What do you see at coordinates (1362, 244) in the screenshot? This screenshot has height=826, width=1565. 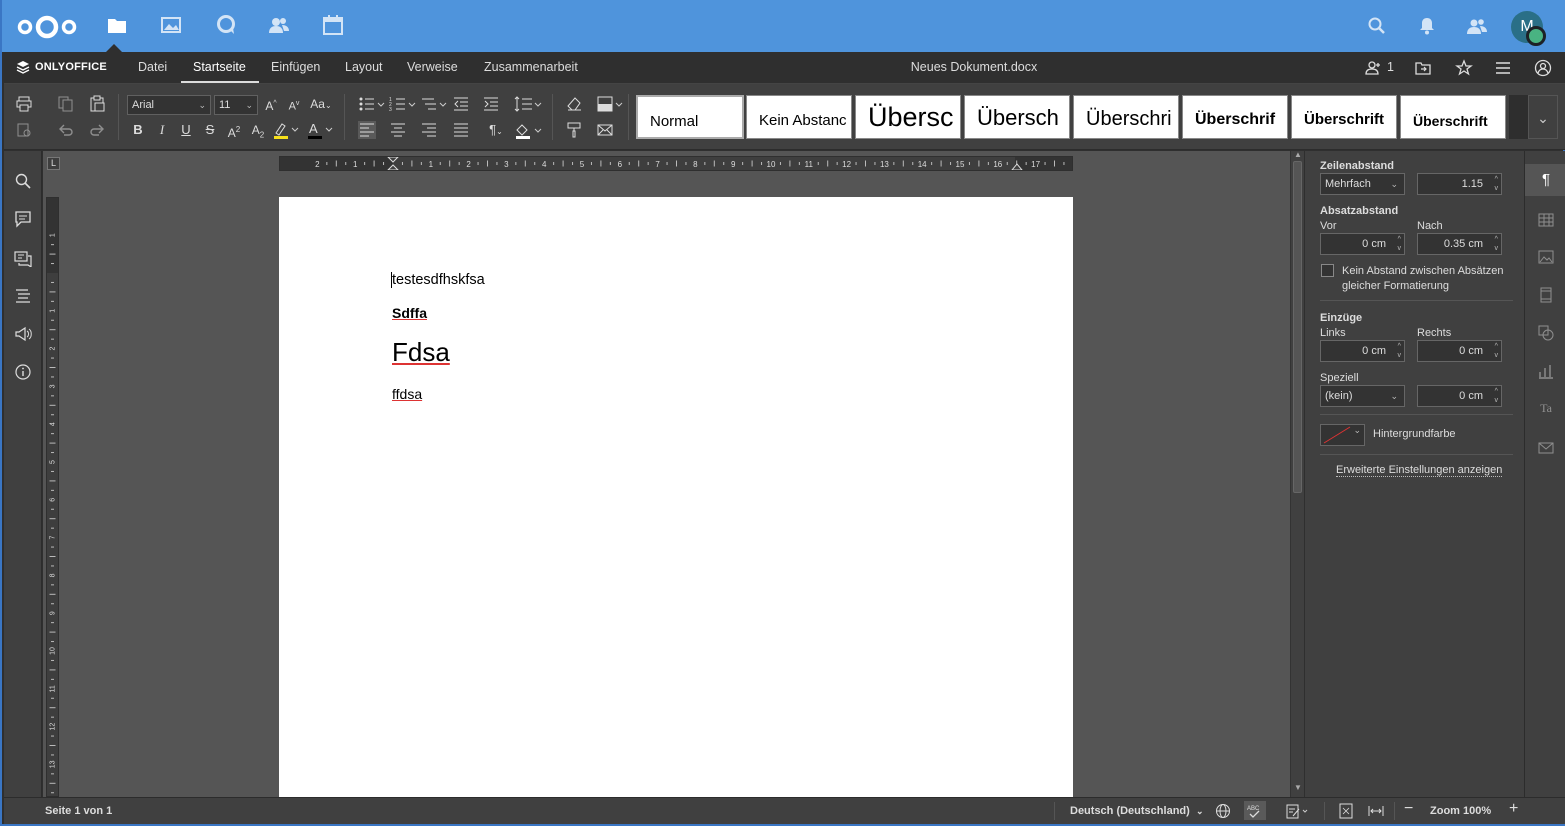 I see `spacing-before-input: 0 cm ^ v` at bounding box center [1362, 244].